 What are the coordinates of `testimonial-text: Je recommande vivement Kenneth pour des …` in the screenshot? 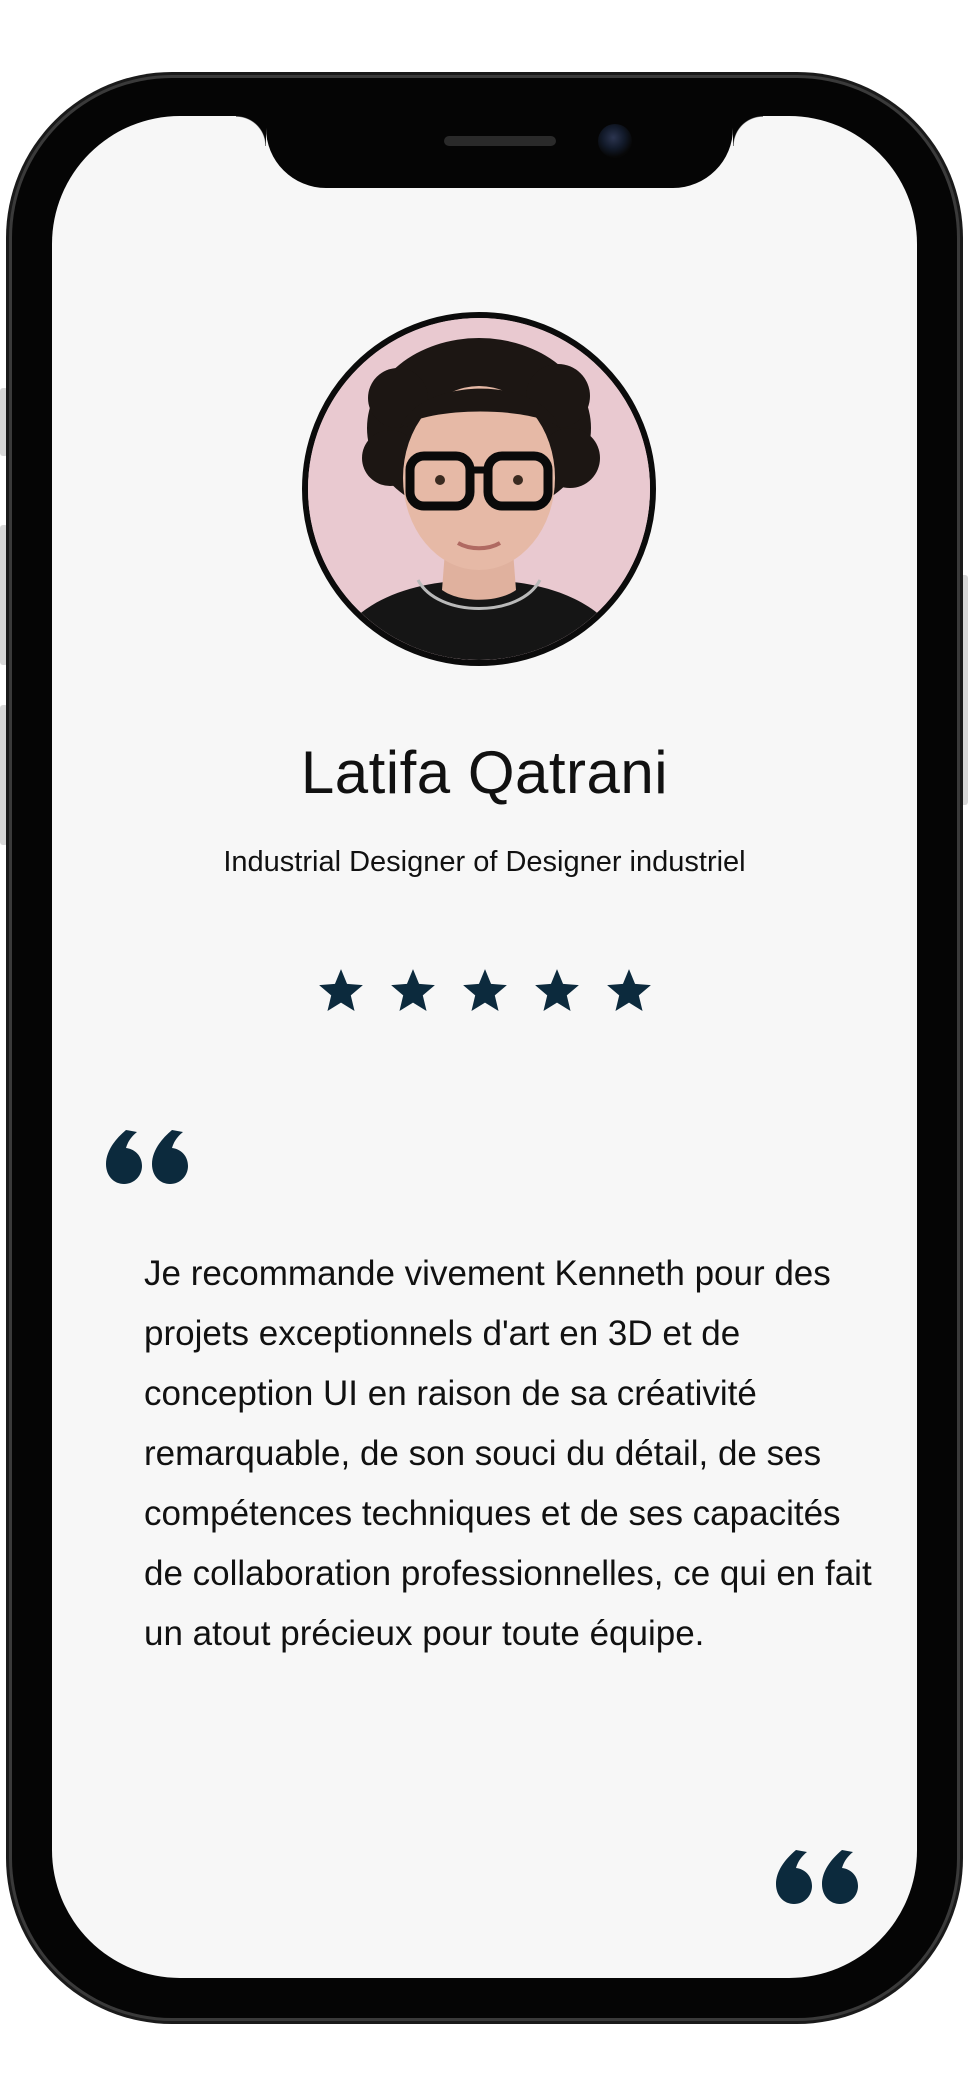 It's located at (508, 1453).